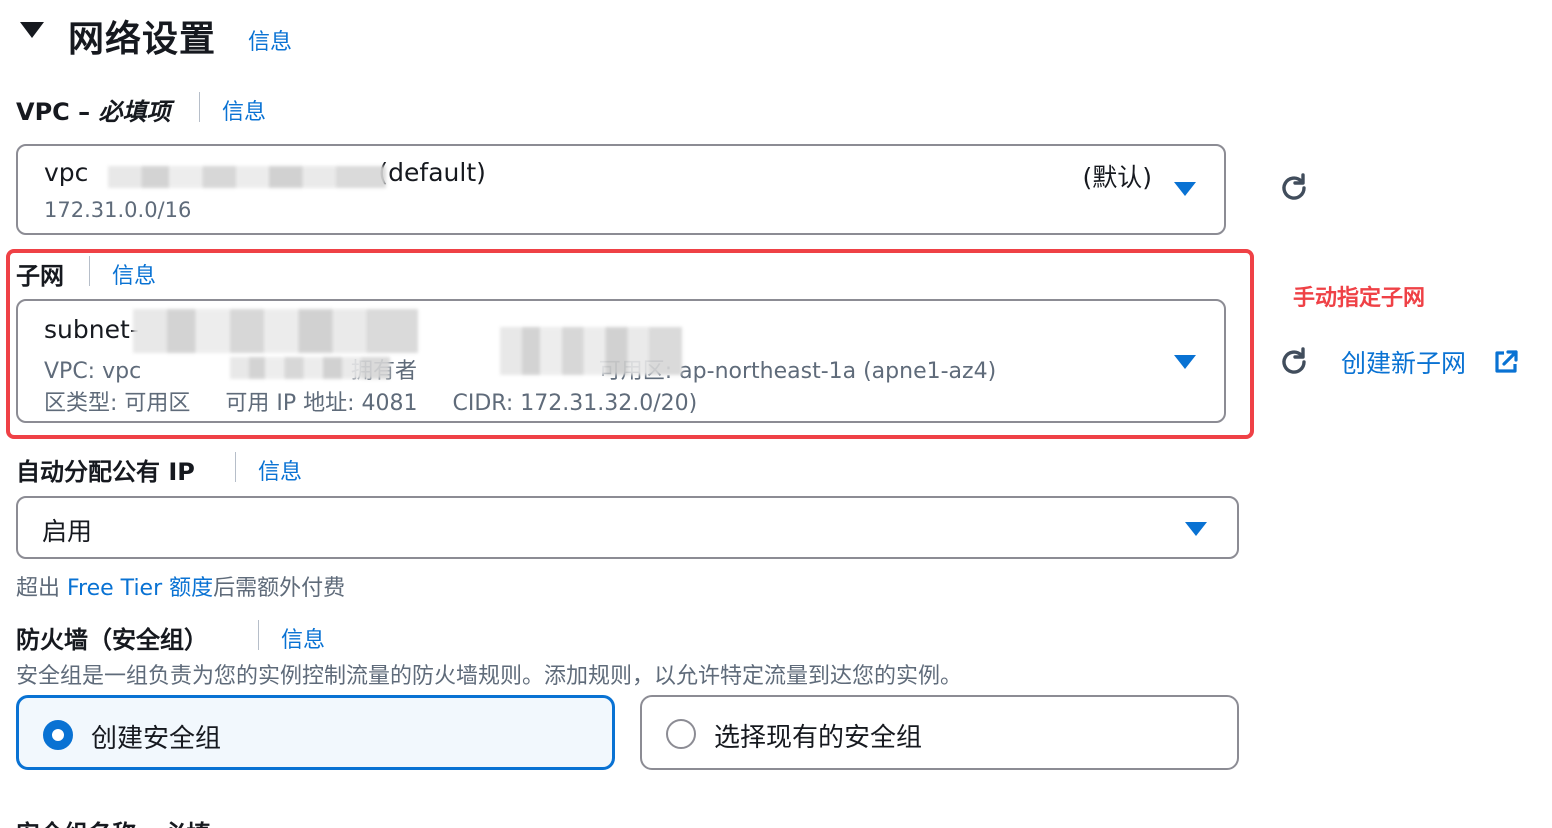 The height and width of the screenshot is (828, 1552). I want to click on public-ip-info-link: 信息, so click(280, 470).